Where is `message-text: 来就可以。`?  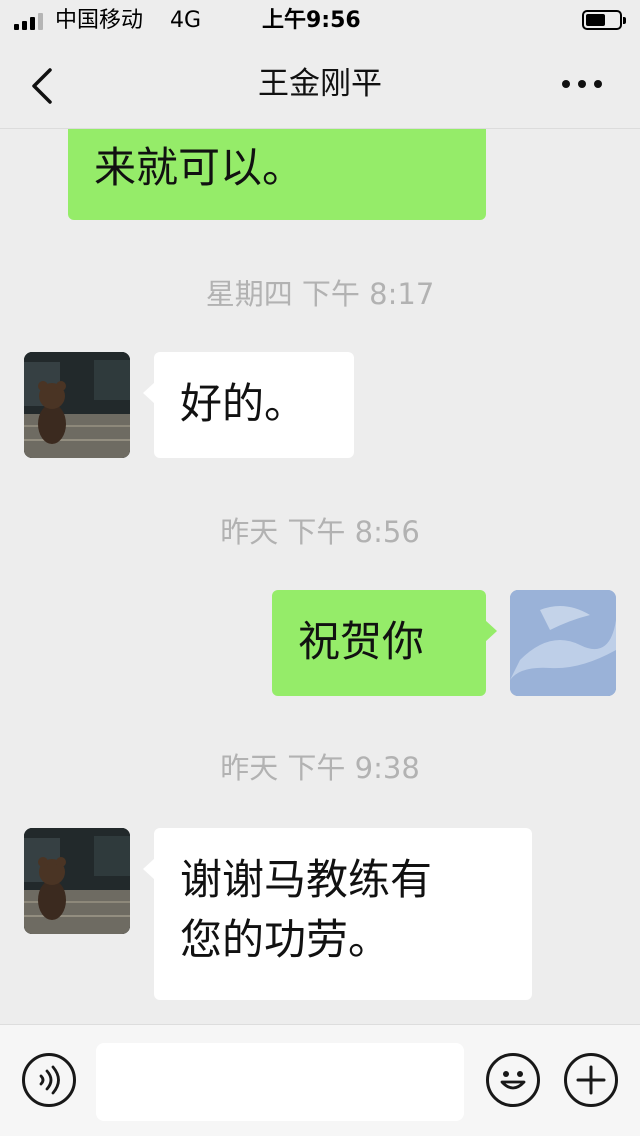 message-text: 来就可以。 is located at coordinates (199, 167).